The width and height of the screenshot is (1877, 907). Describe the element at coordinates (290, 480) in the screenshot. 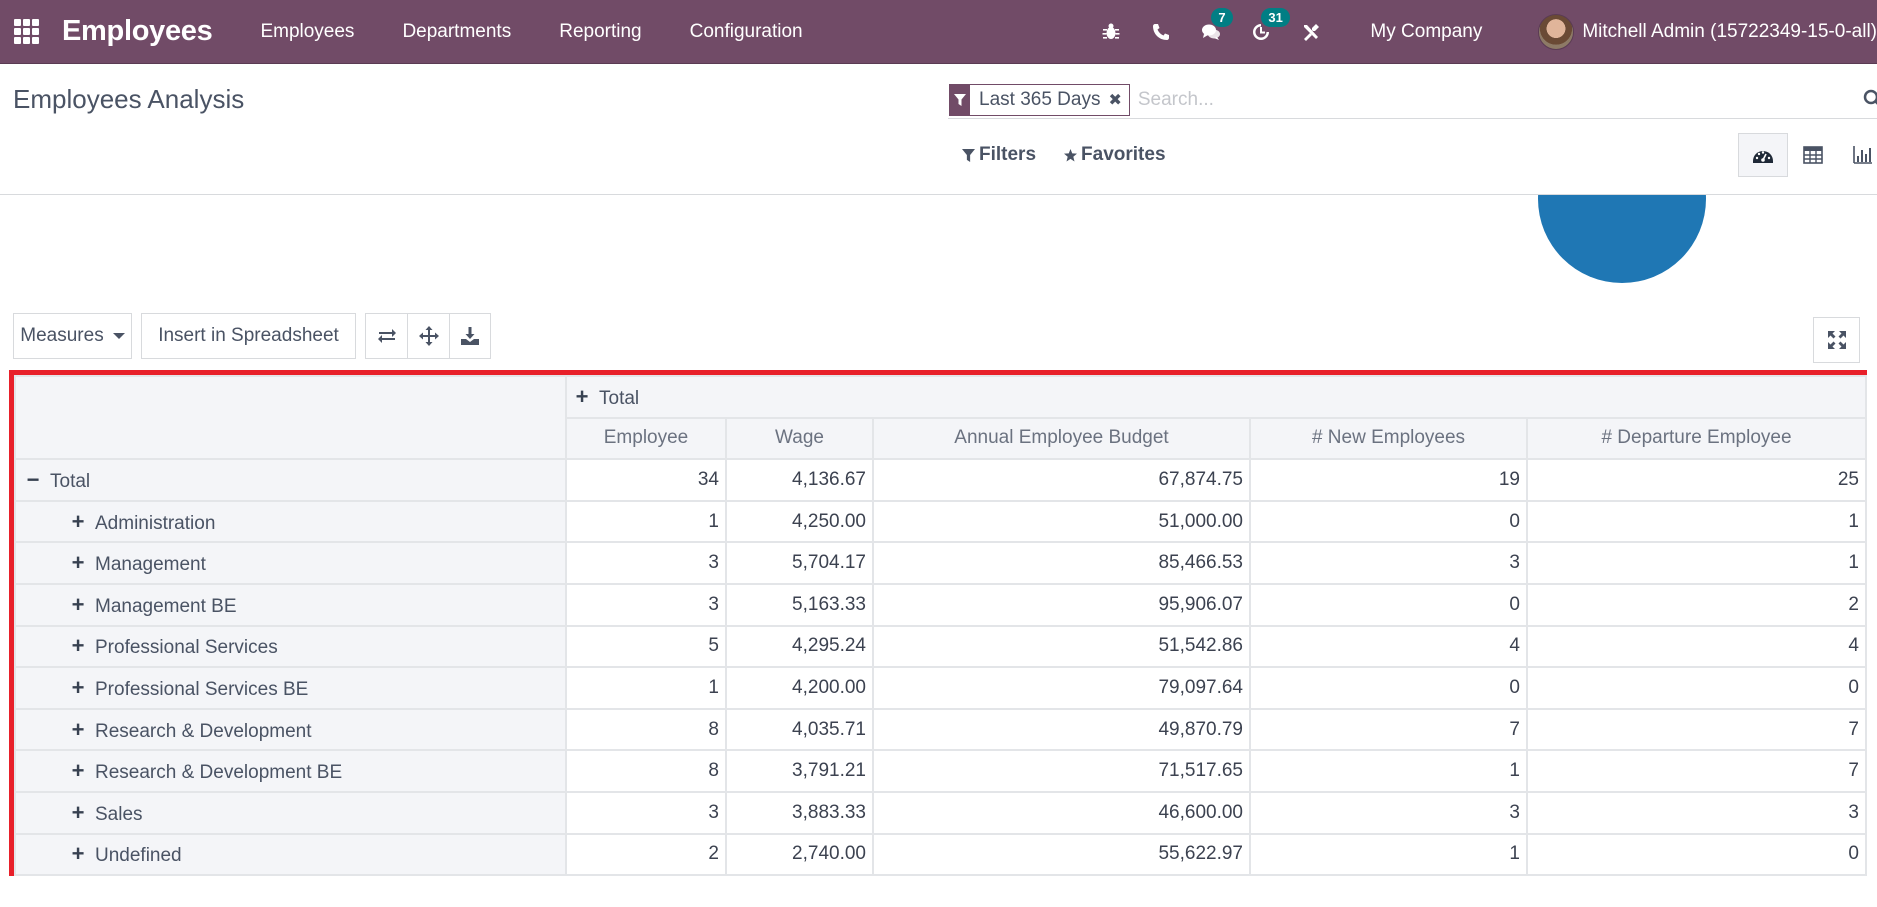

I see `row-header: − Total` at that location.